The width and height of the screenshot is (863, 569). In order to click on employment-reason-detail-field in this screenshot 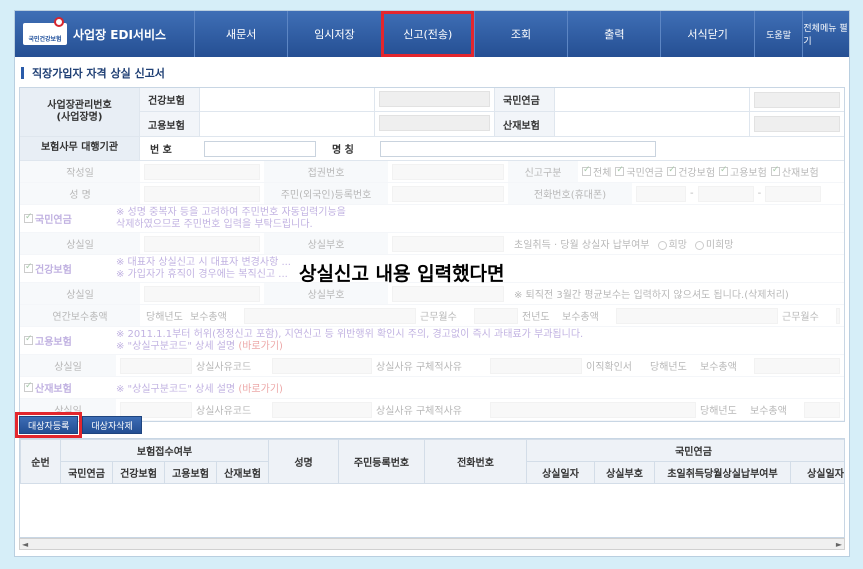, I will do `click(536, 365)`.